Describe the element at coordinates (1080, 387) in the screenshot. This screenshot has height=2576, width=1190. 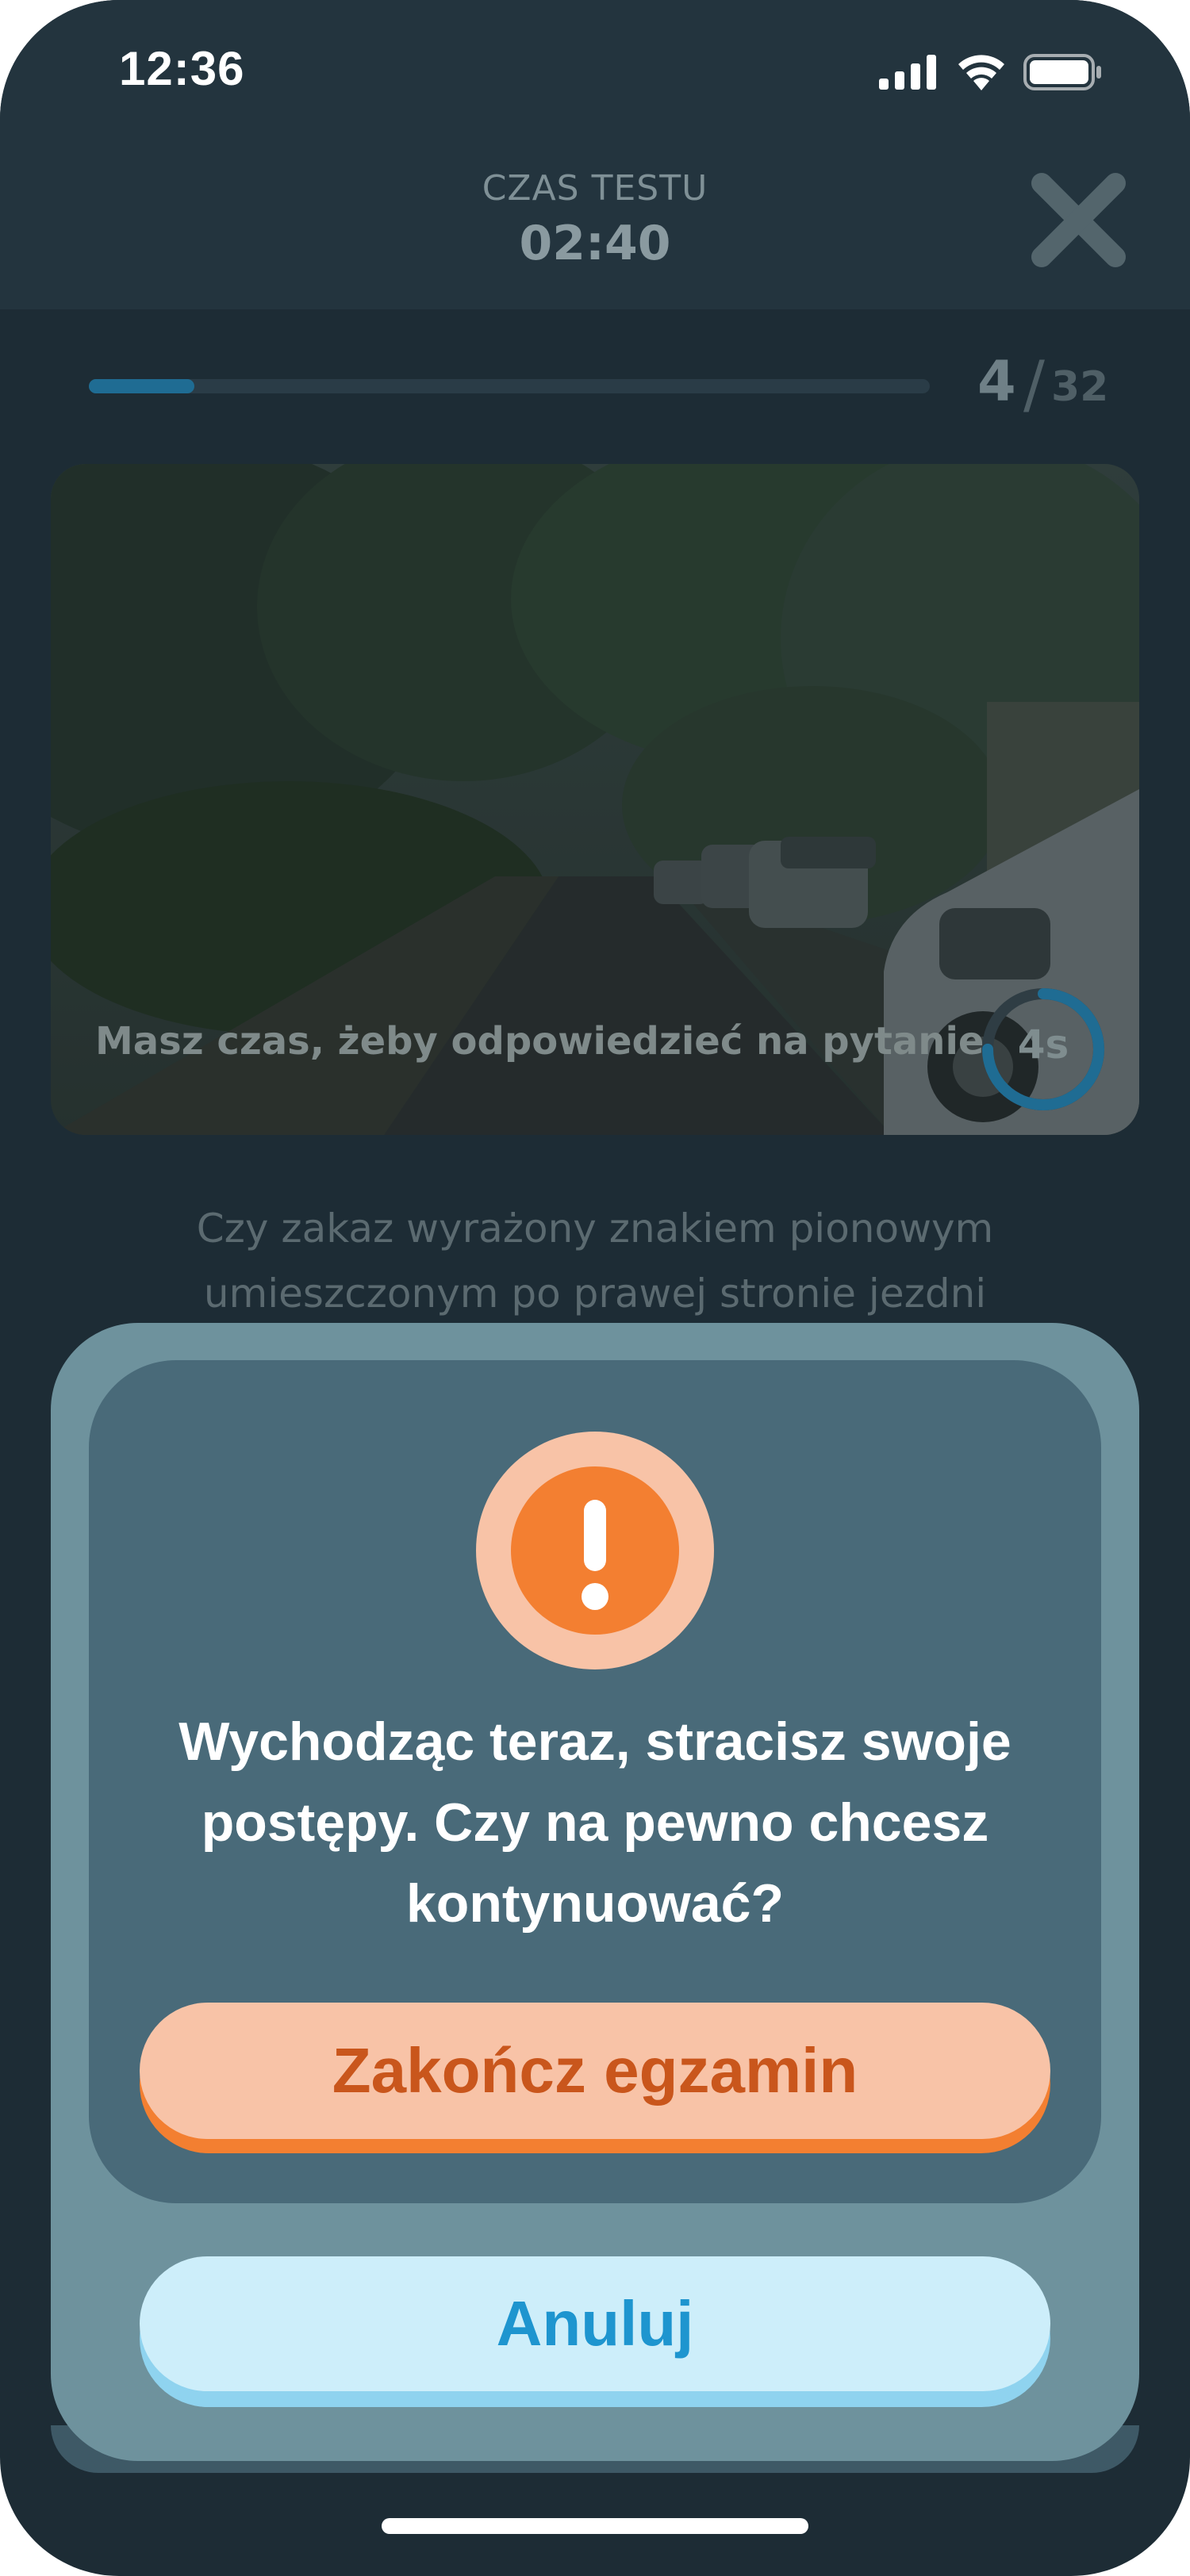
I see `question-total: 32` at that location.